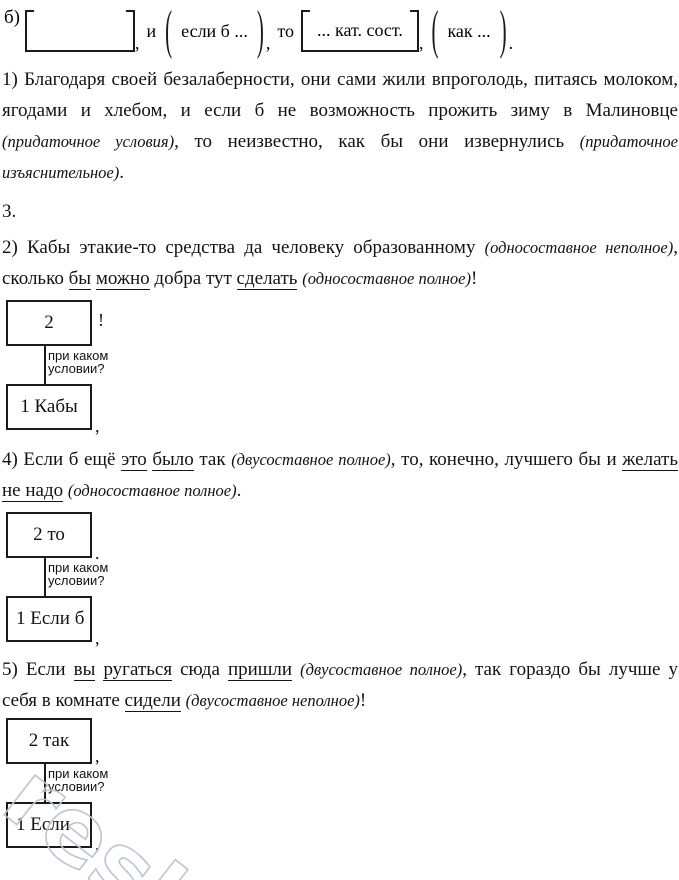 The image size is (679, 880). I want to click on diagram-4-sub-punct: ,, so click(97, 638).